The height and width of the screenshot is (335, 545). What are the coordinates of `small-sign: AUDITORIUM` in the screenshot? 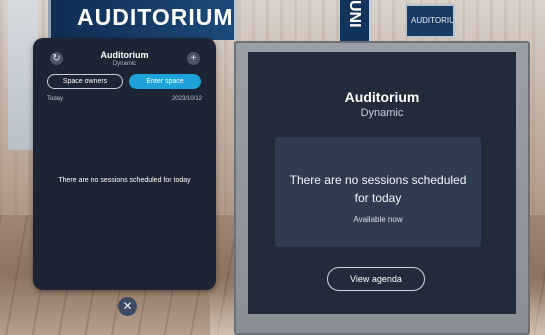 It's located at (430, 21).